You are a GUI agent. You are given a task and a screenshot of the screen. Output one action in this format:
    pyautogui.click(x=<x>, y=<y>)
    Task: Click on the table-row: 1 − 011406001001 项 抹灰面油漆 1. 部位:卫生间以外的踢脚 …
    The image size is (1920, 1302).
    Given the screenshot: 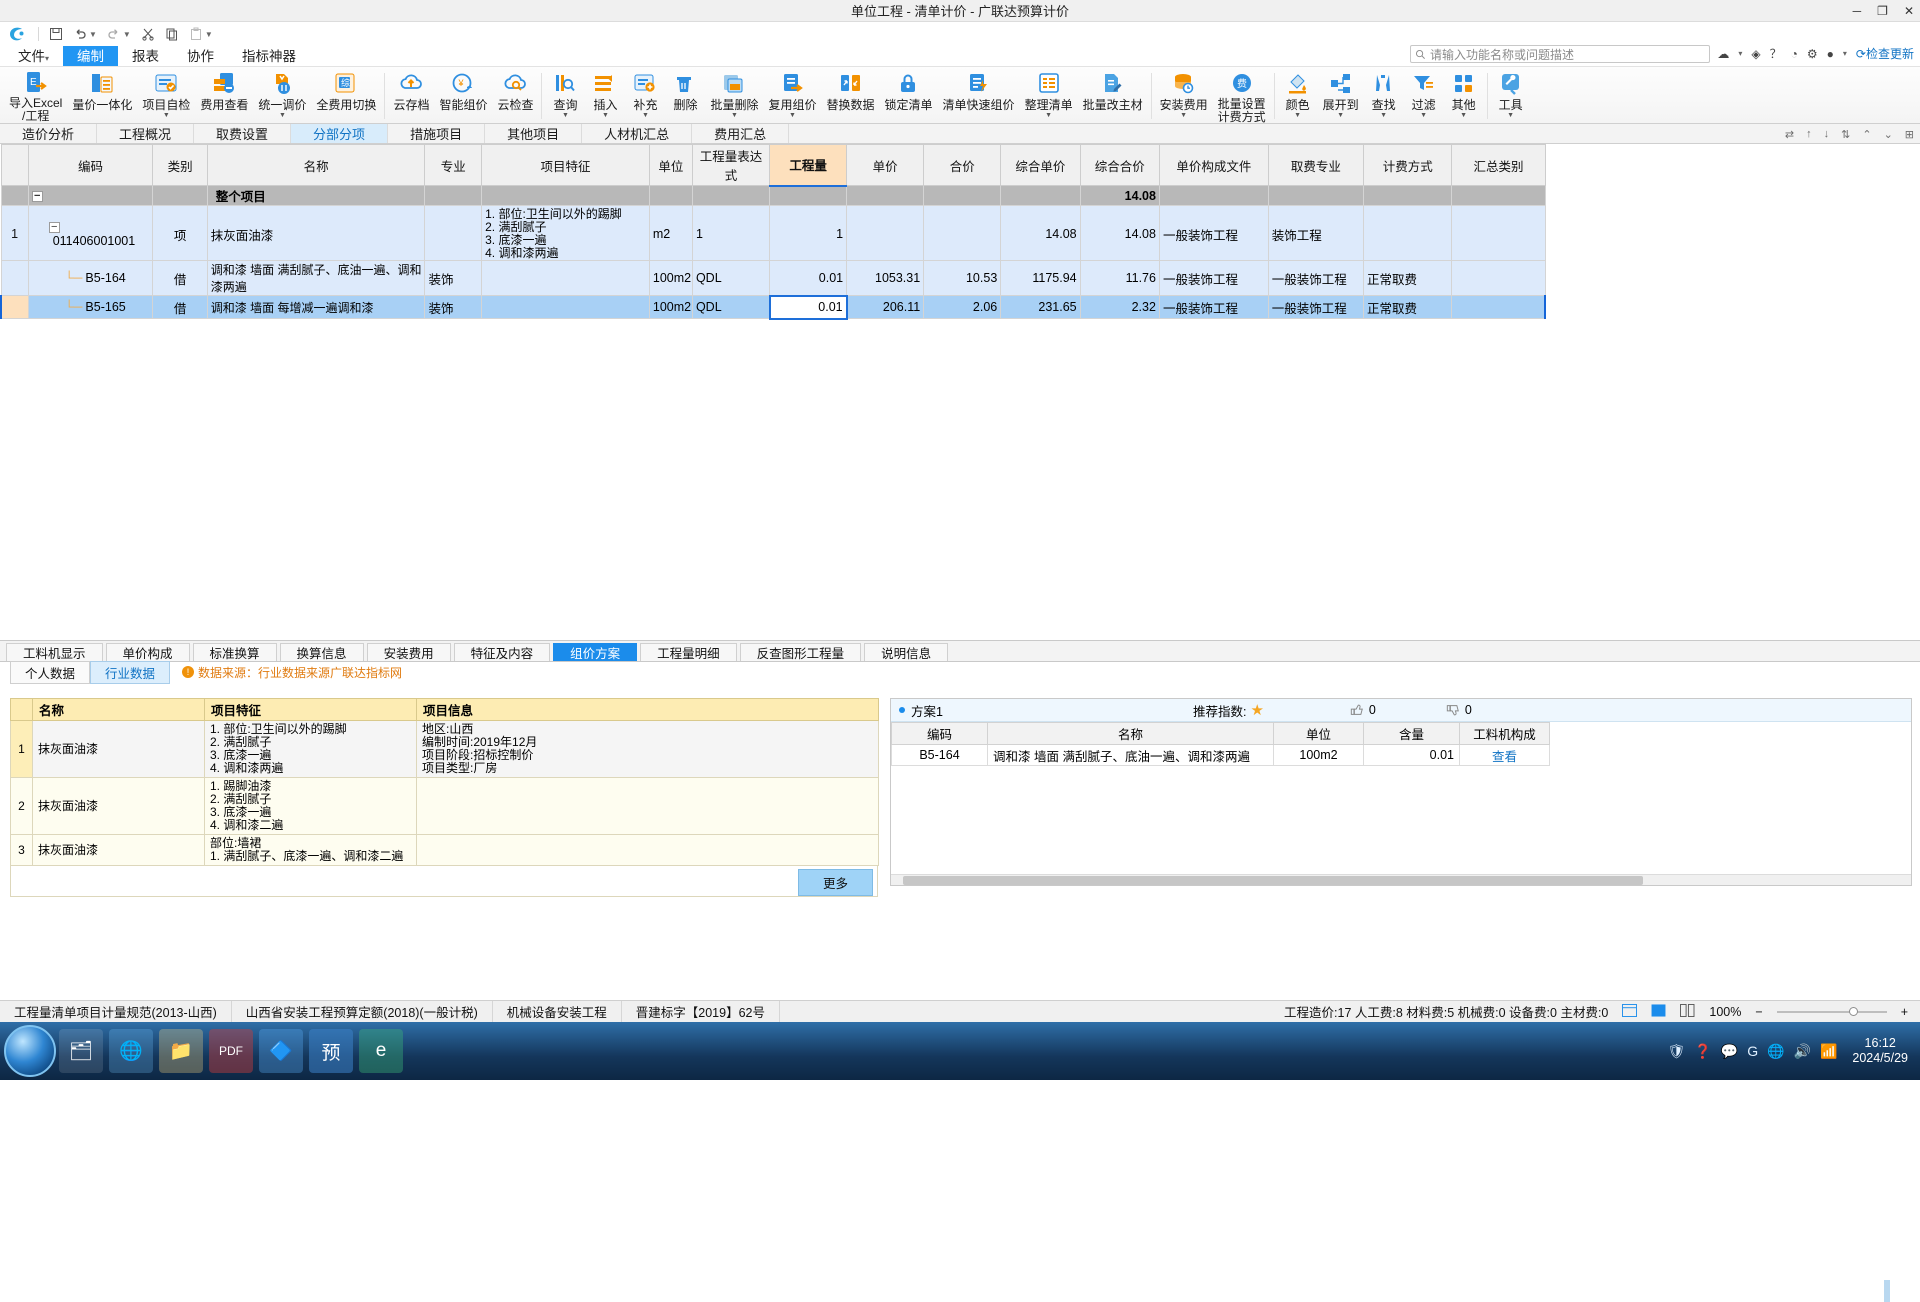 What is the action you would take?
    pyautogui.click(x=773, y=233)
    